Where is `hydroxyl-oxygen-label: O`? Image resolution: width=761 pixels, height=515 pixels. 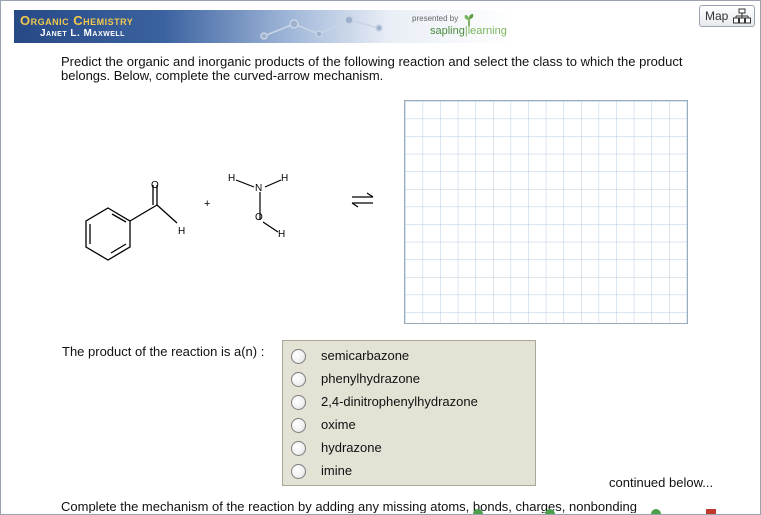
hydroxyl-oxygen-label: O is located at coordinates (259, 217).